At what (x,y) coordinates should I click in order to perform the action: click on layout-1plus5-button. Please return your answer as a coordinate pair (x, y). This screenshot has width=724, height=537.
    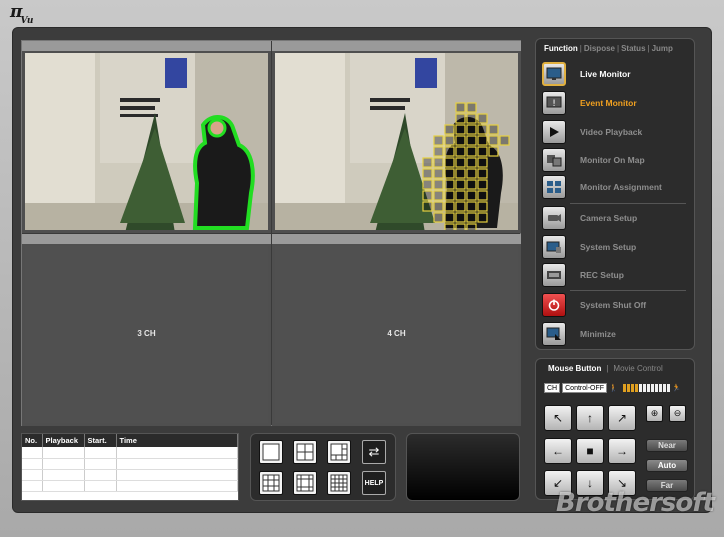
    Looking at the image, I should click on (339, 452).